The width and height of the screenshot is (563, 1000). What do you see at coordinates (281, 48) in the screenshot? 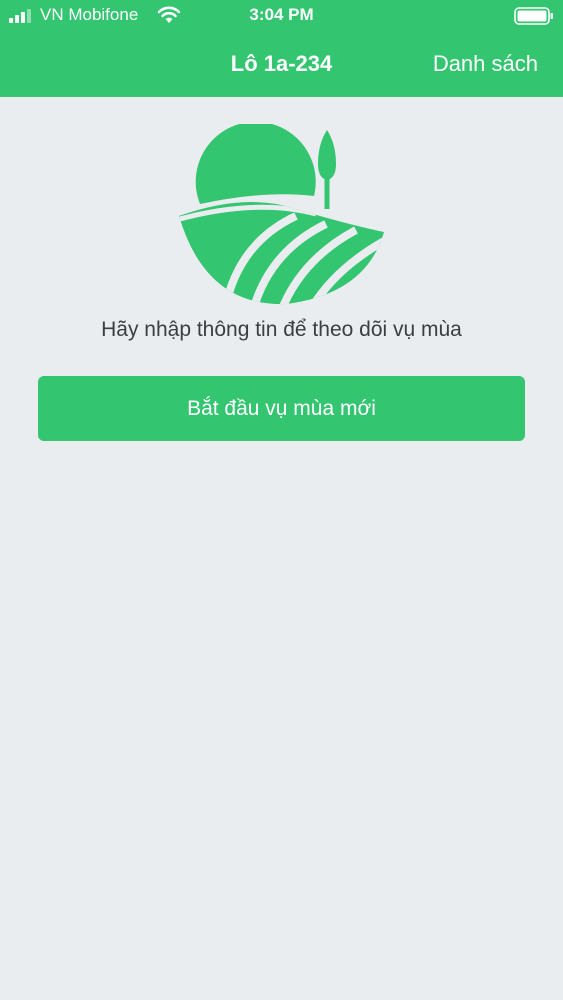
I see `app-header: VN Mobifone 3:04 PM Lô 1a-234 Danh sách` at bounding box center [281, 48].